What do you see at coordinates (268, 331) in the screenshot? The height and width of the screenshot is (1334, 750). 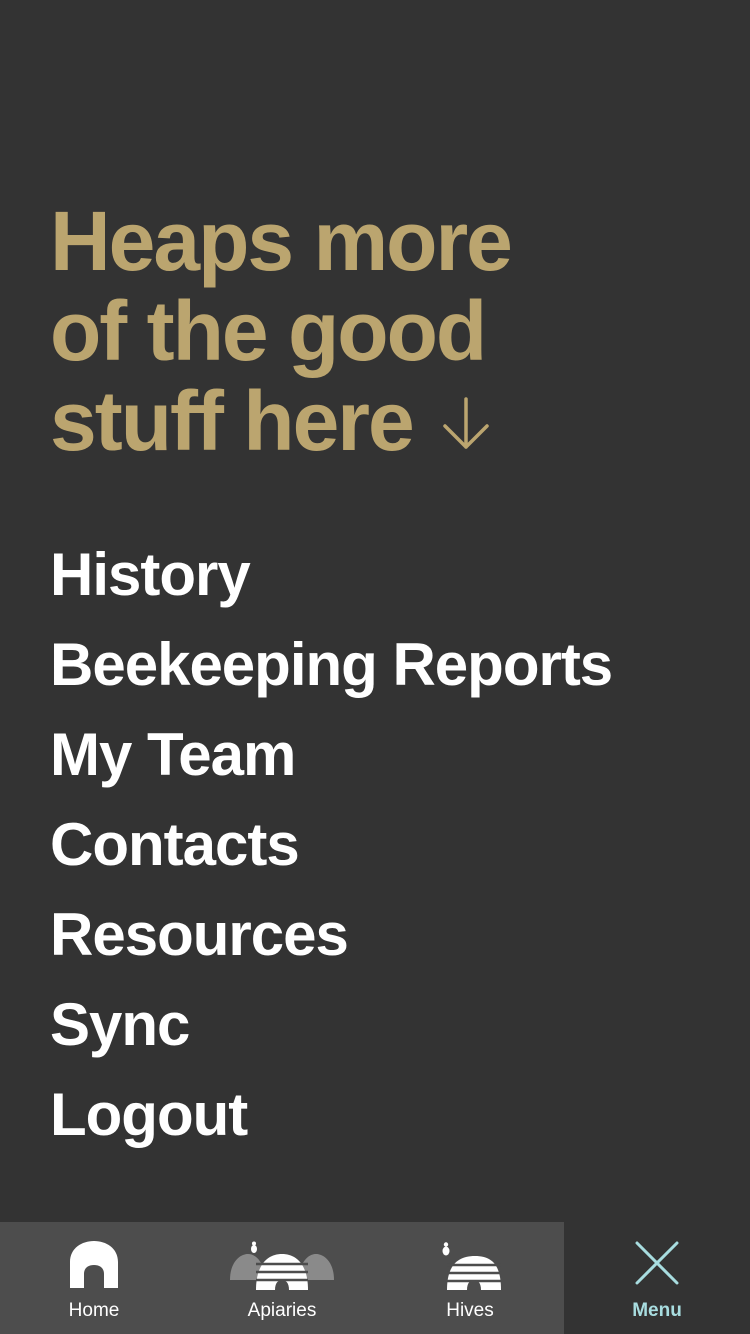 I see `headline-line-2: of the good` at bounding box center [268, 331].